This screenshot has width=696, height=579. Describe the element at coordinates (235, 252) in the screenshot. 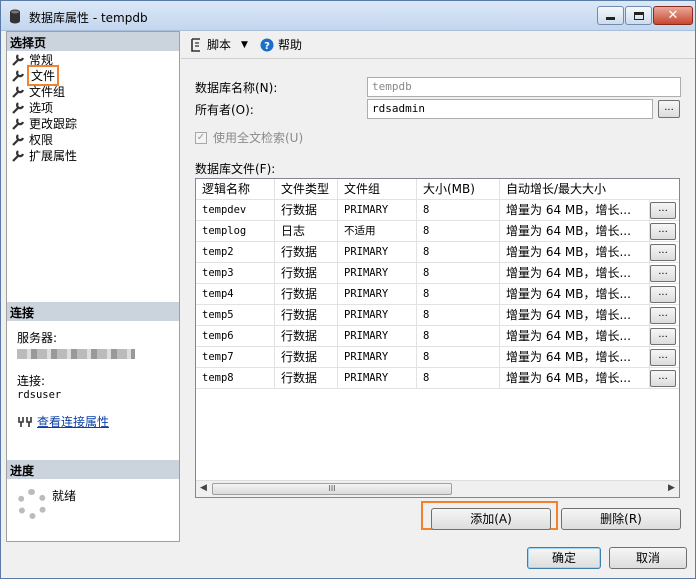

I see `cell-name: temp2` at that location.